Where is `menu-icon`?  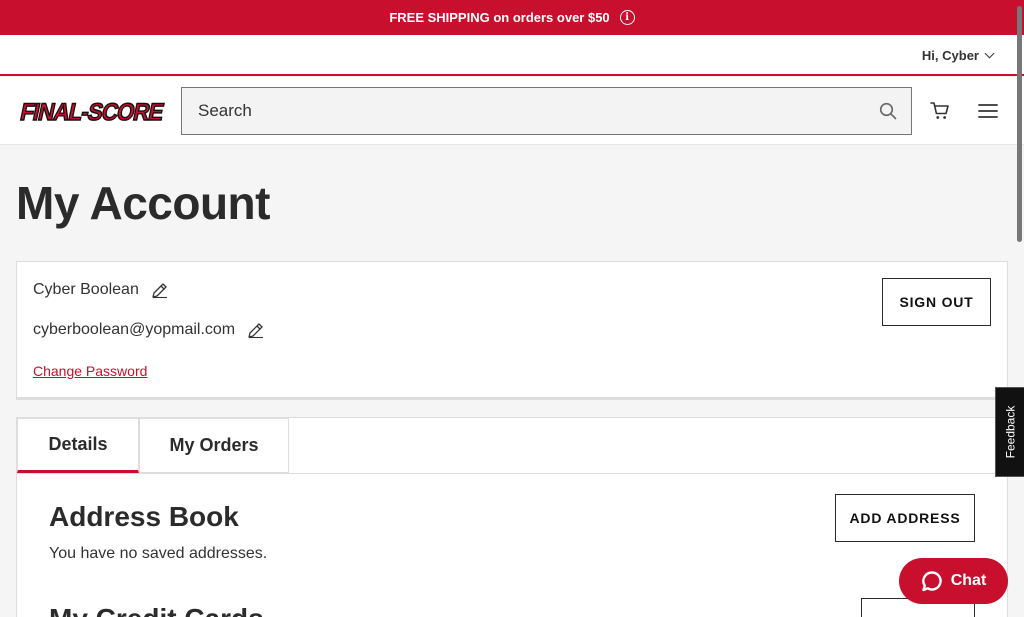 menu-icon is located at coordinates (988, 111).